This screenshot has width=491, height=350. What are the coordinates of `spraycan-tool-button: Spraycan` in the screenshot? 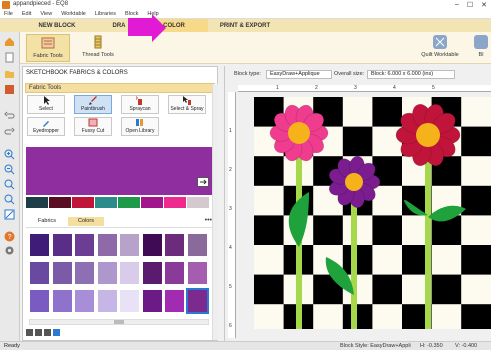 It's located at (140, 104).